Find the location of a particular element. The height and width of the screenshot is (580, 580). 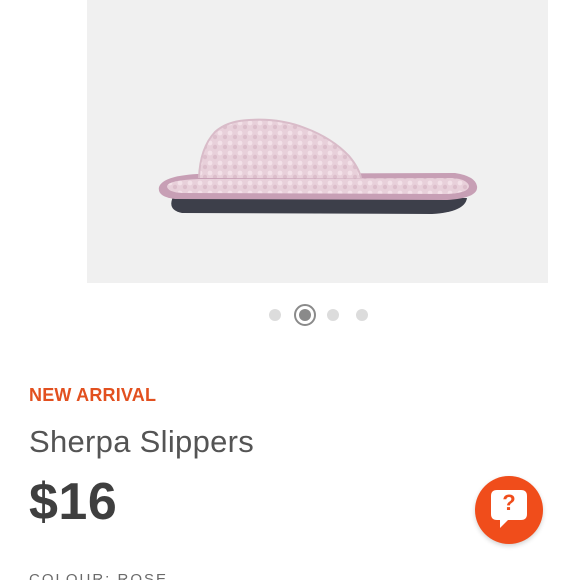

help-chat-button: ? is located at coordinates (509, 510).